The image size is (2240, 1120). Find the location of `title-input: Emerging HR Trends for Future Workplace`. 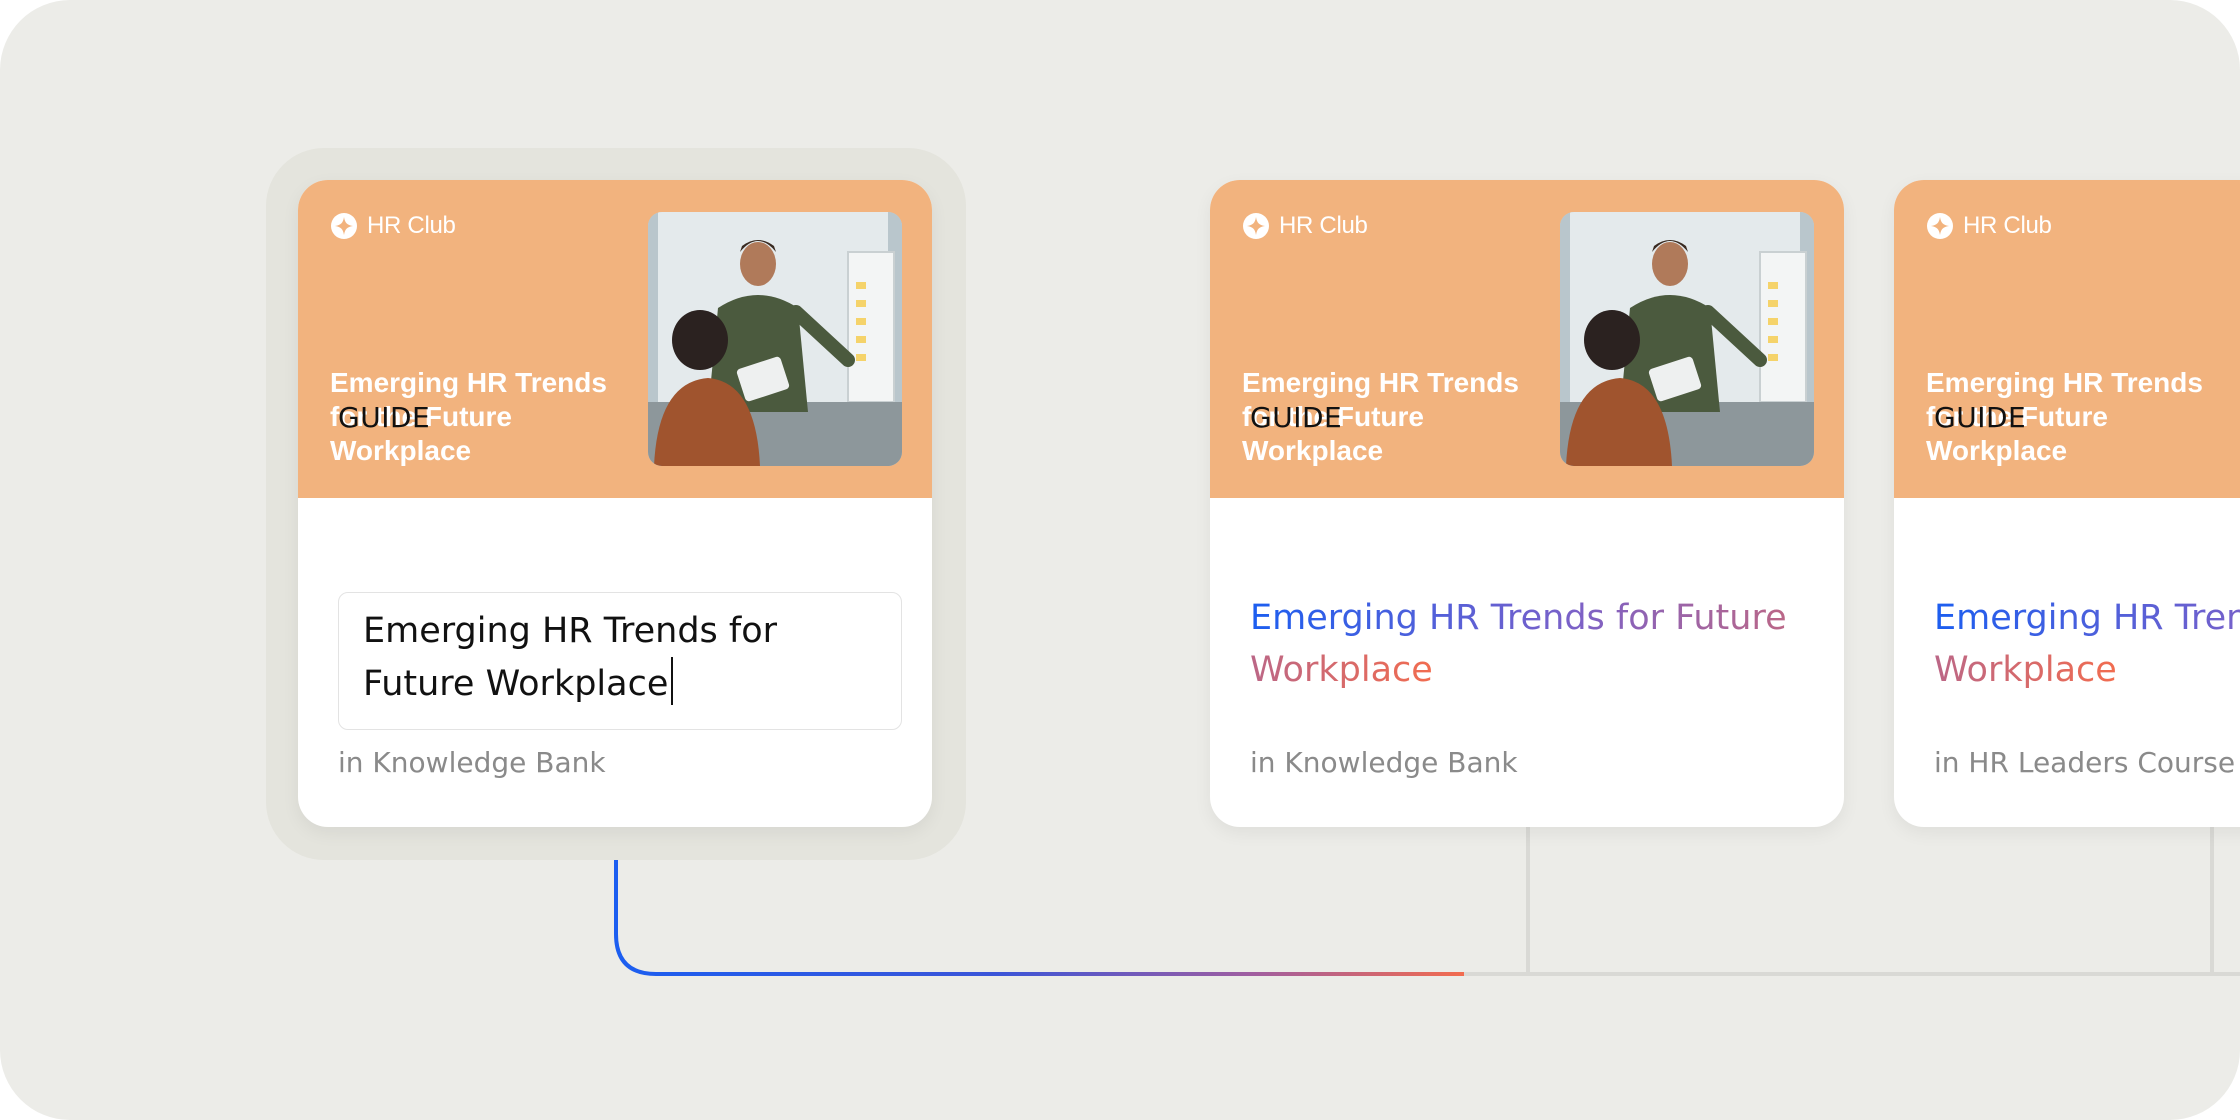

title-input: Emerging HR Trends for Future Workplace is located at coordinates (620, 661).